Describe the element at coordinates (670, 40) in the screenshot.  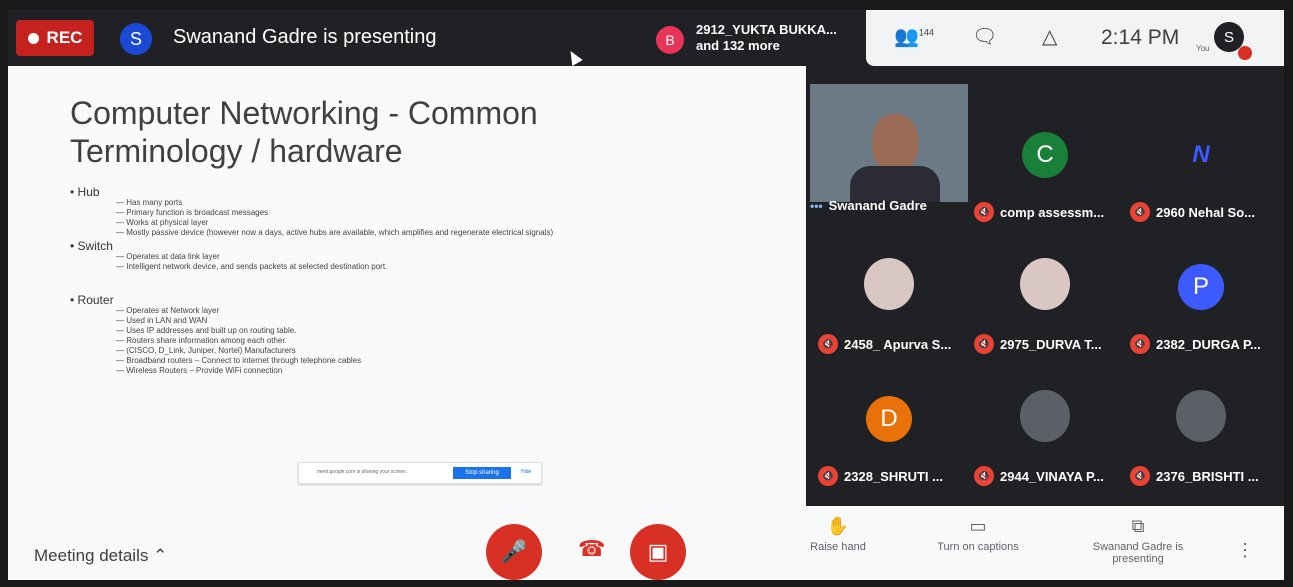
I see `other-participant-avatar: B` at that location.